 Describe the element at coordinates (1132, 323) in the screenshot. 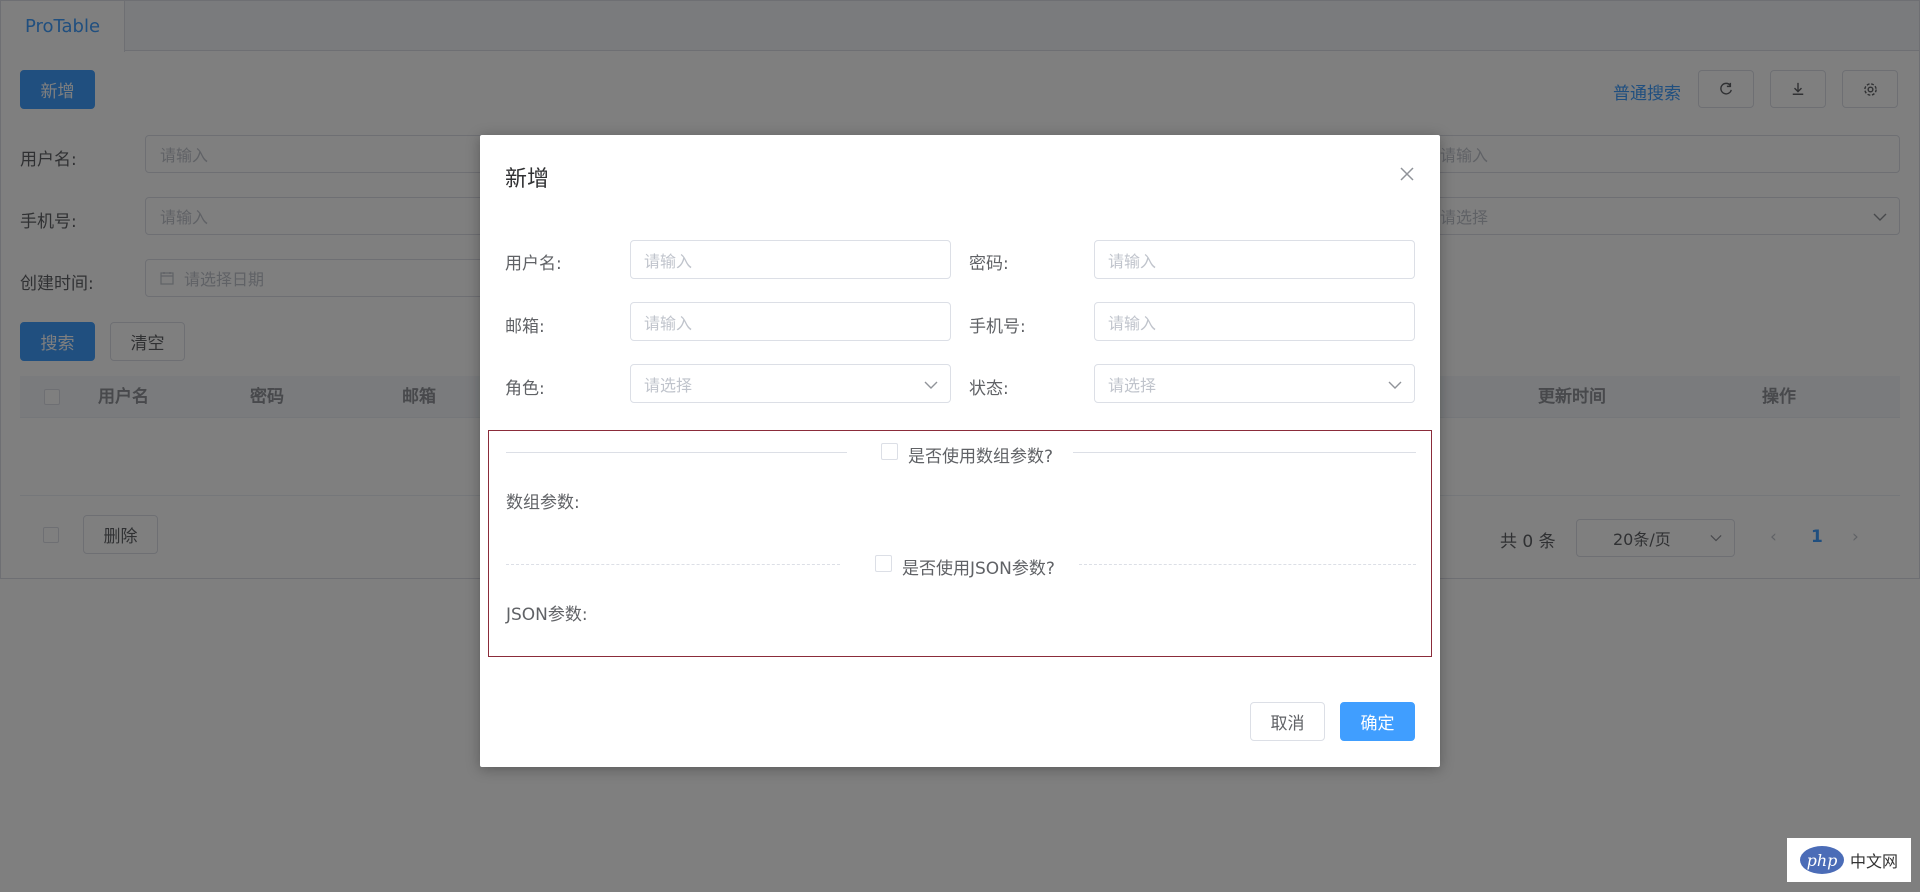

I see `phone-placeholder: 请输入` at that location.